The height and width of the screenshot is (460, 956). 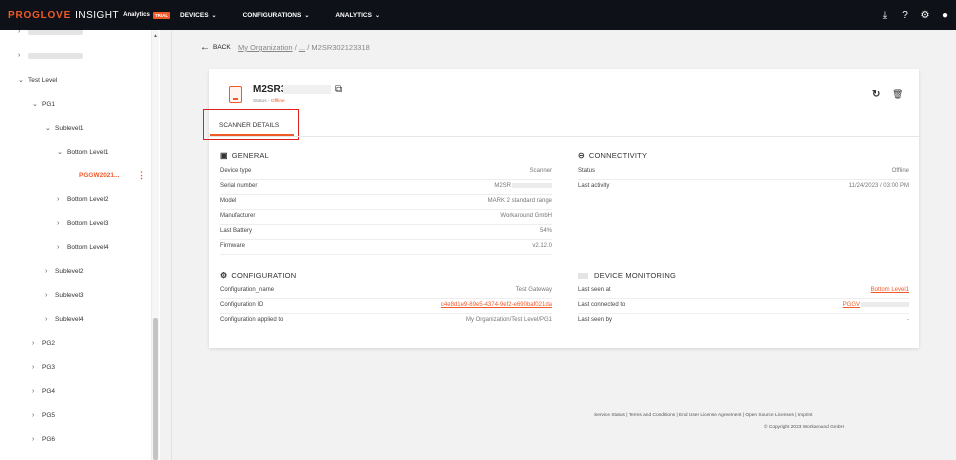 I want to click on breadcrumb-current: M2SR302123318, so click(x=340, y=47).